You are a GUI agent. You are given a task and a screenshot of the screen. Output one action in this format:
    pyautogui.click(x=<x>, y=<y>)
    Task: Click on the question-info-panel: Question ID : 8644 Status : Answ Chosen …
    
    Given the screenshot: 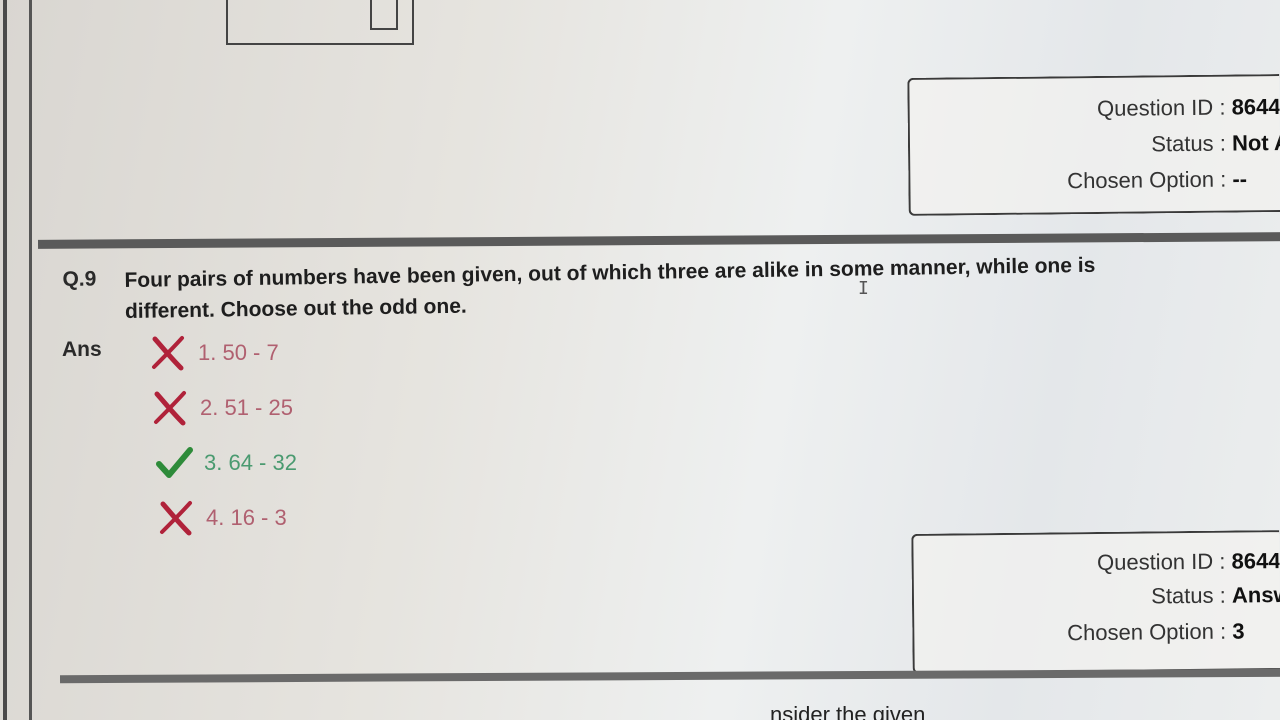 What is the action you would take?
    pyautogui.click(x=1095, y=602)
    